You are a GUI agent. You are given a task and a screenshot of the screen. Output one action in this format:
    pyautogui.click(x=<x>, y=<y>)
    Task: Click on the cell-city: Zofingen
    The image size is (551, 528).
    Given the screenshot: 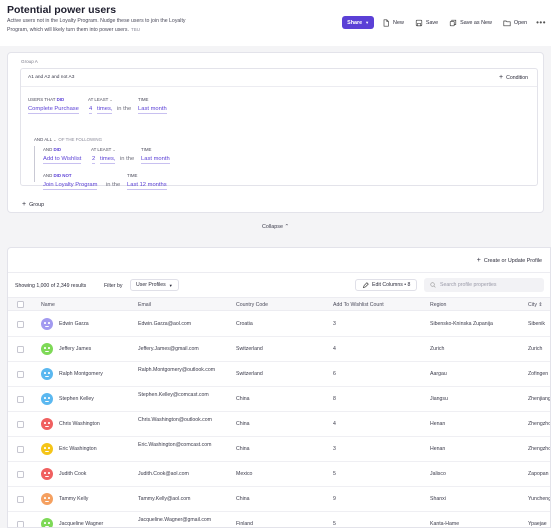 What is the action you would take?
    pyautogui.click(x=538, y=374)
    